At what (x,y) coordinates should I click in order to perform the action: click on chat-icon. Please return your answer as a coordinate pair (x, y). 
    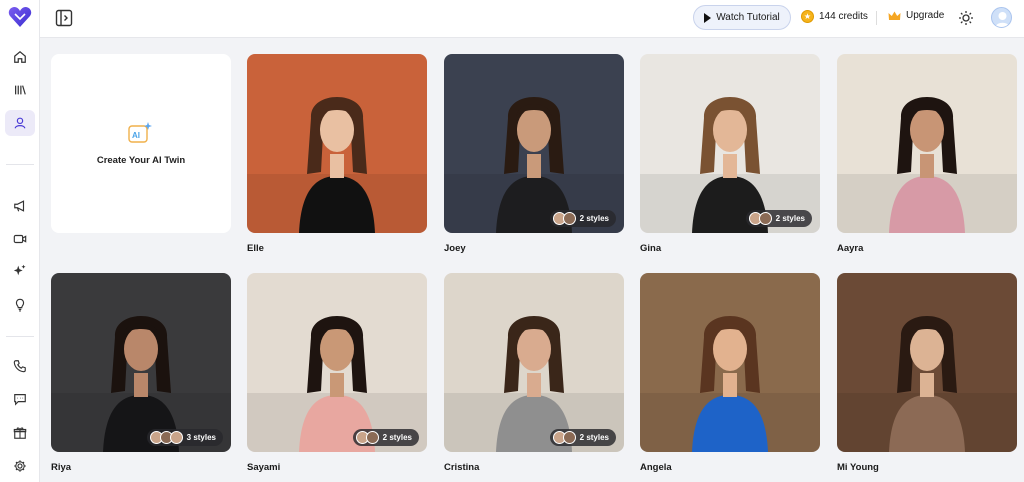
    Looking at the image, I should click on (20, 400).